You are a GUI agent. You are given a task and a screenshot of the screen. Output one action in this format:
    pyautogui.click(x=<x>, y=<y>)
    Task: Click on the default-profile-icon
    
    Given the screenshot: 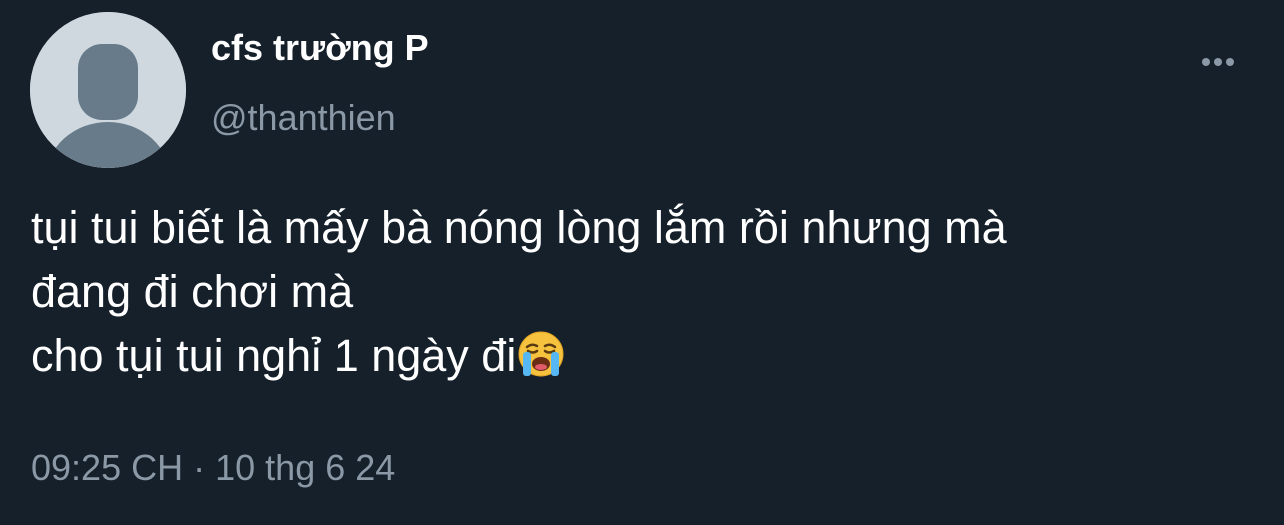 What is the action you would take?
    pyautogui.click(x=108, y=90)
    